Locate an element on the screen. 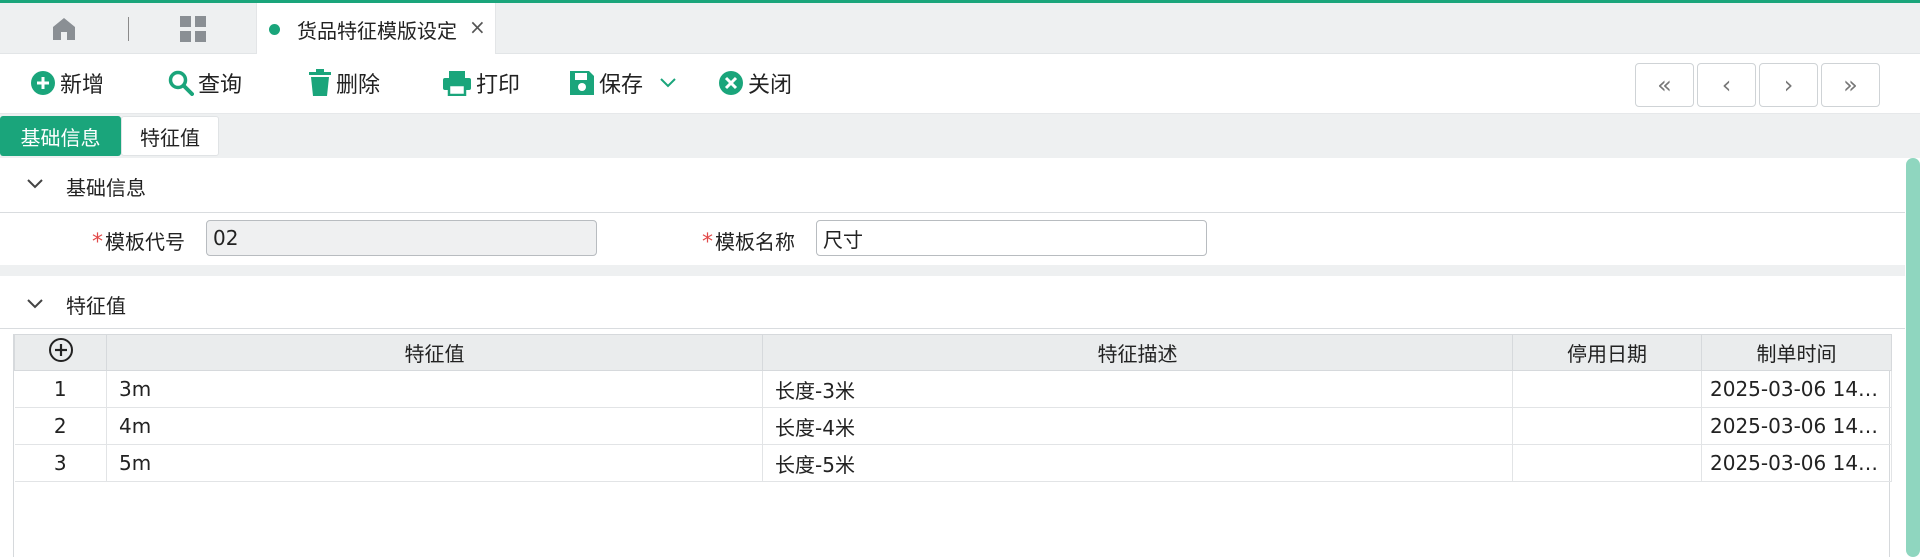  feature-value-cell: 5m is located at coordinates (434, 463).